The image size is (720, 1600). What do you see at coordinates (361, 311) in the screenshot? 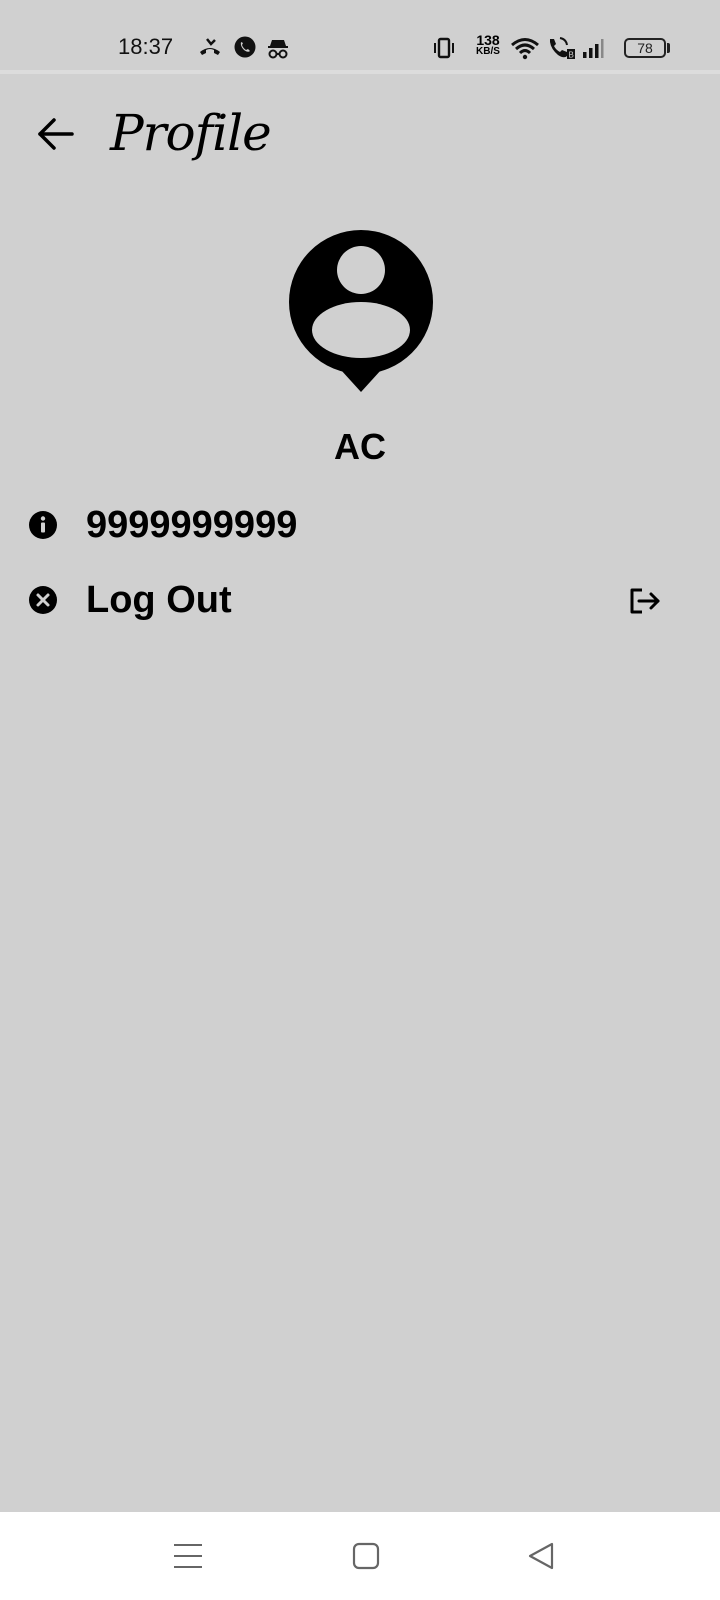
I see `user-pin-icon` at bounding box center [361, 311].